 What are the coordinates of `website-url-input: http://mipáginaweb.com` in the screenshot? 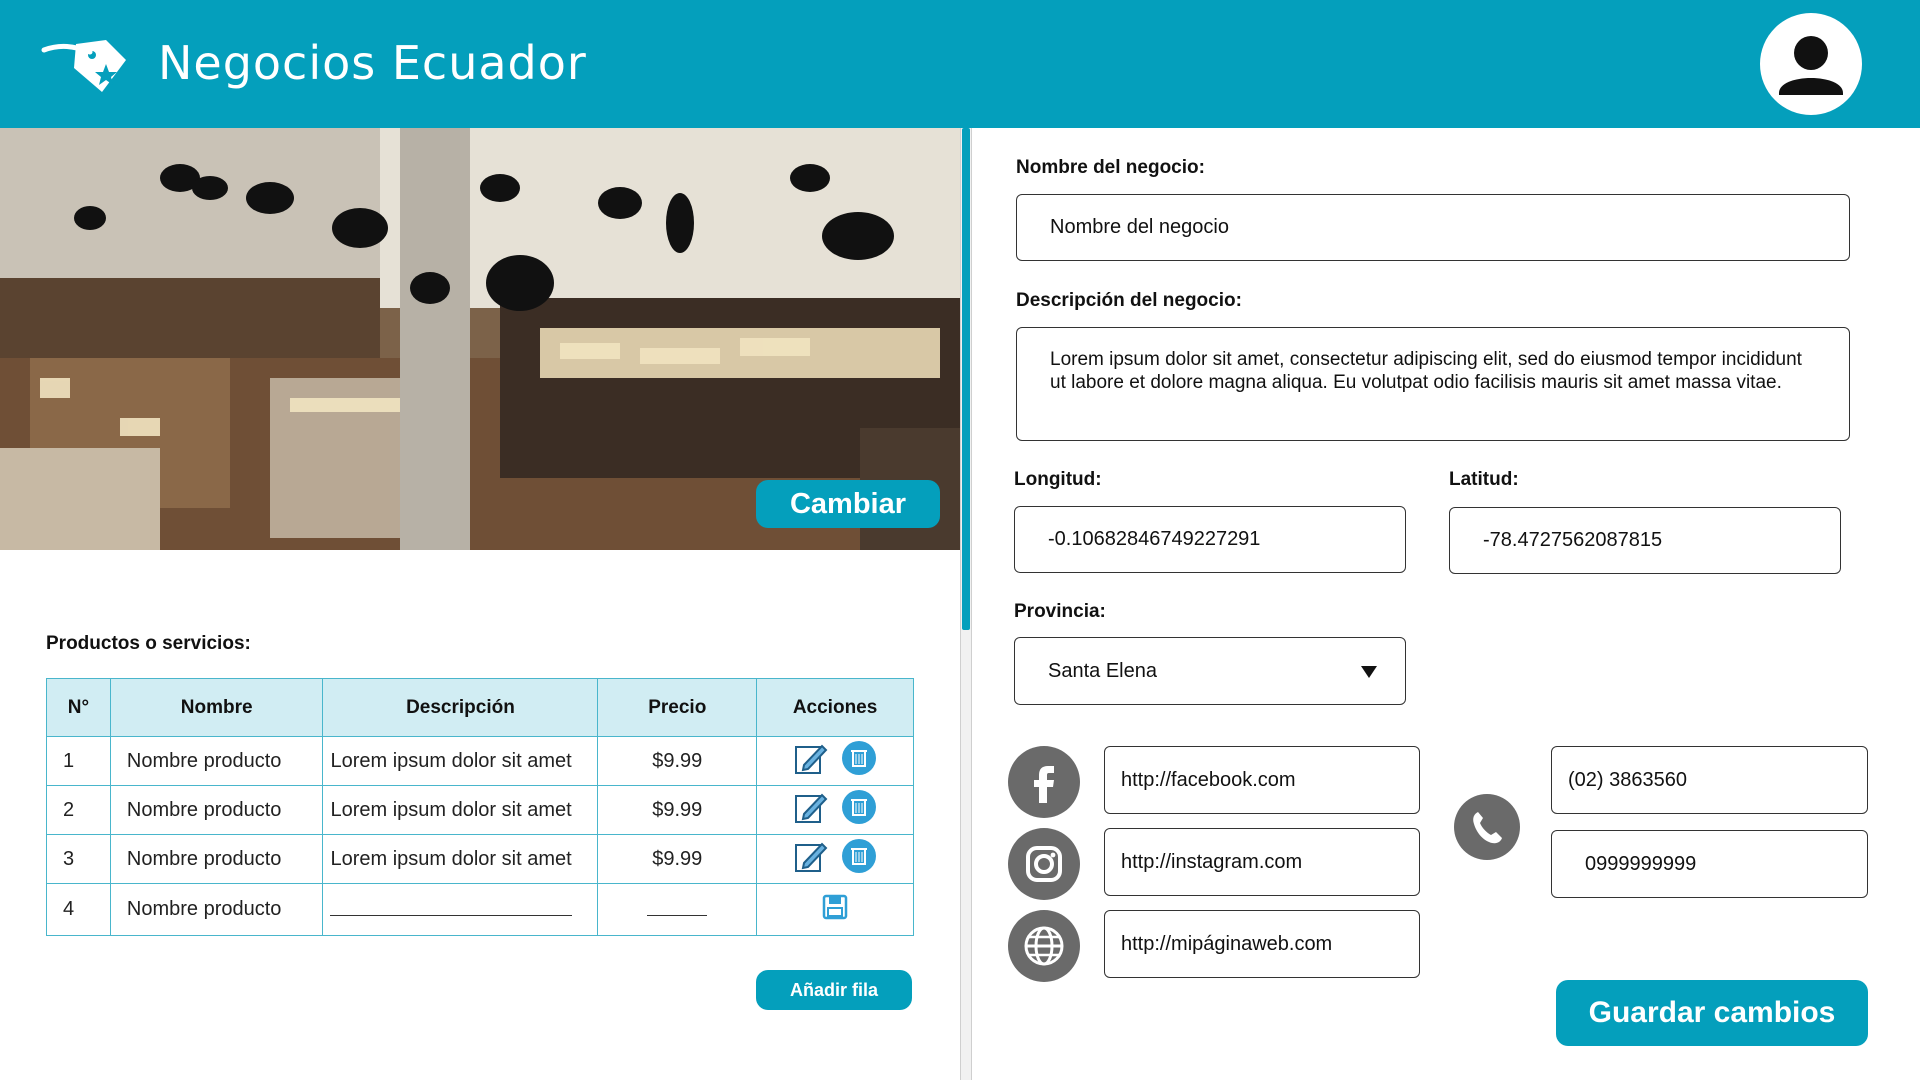 It's located at (1262, 944).